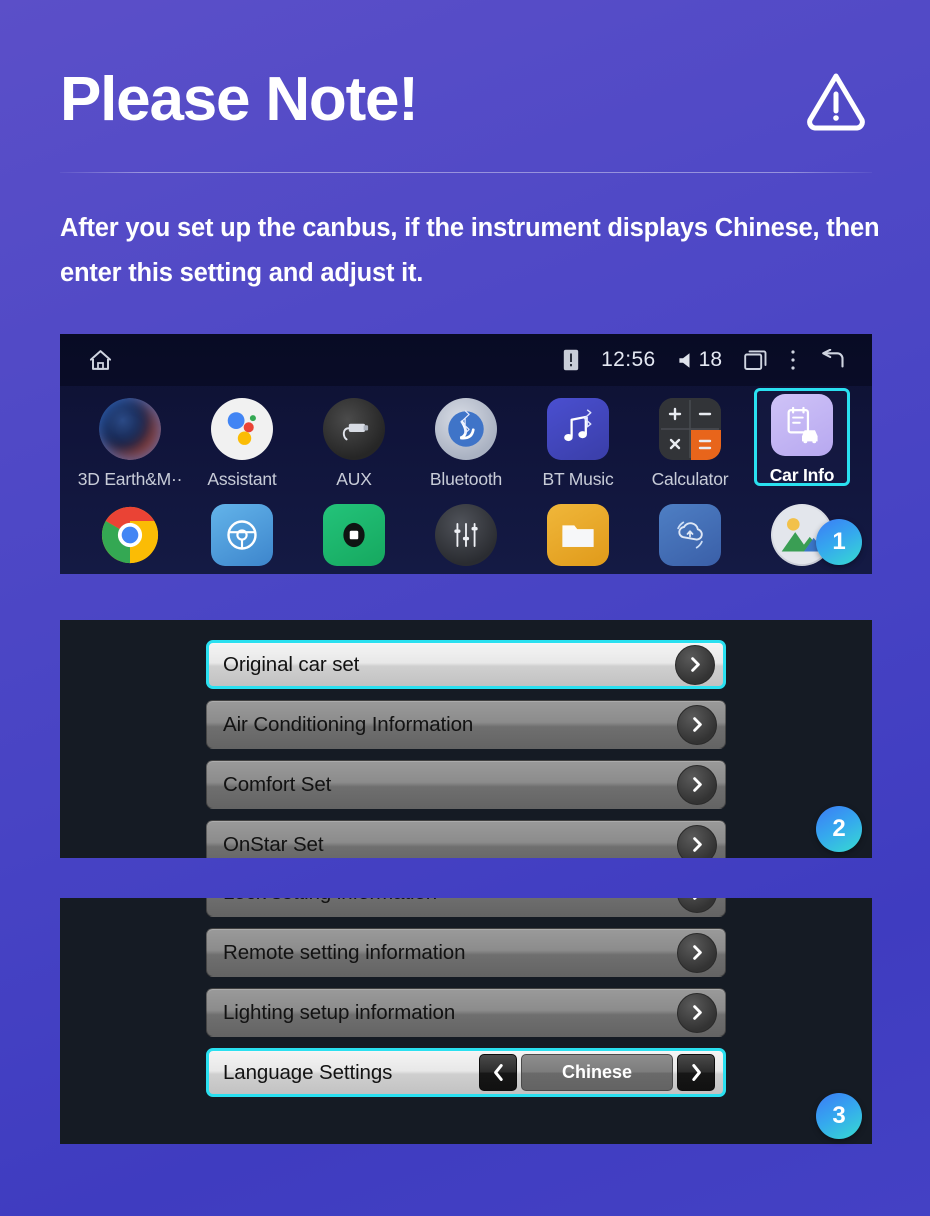 The height and width of the screenshot is (1216, 930). I want to click on row-label: Lock setting information, so click(330, 901).